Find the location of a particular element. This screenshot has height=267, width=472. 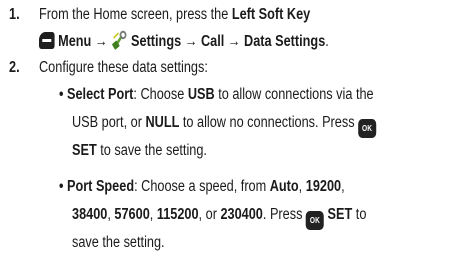

period: . is located at coordinates (327, 41).